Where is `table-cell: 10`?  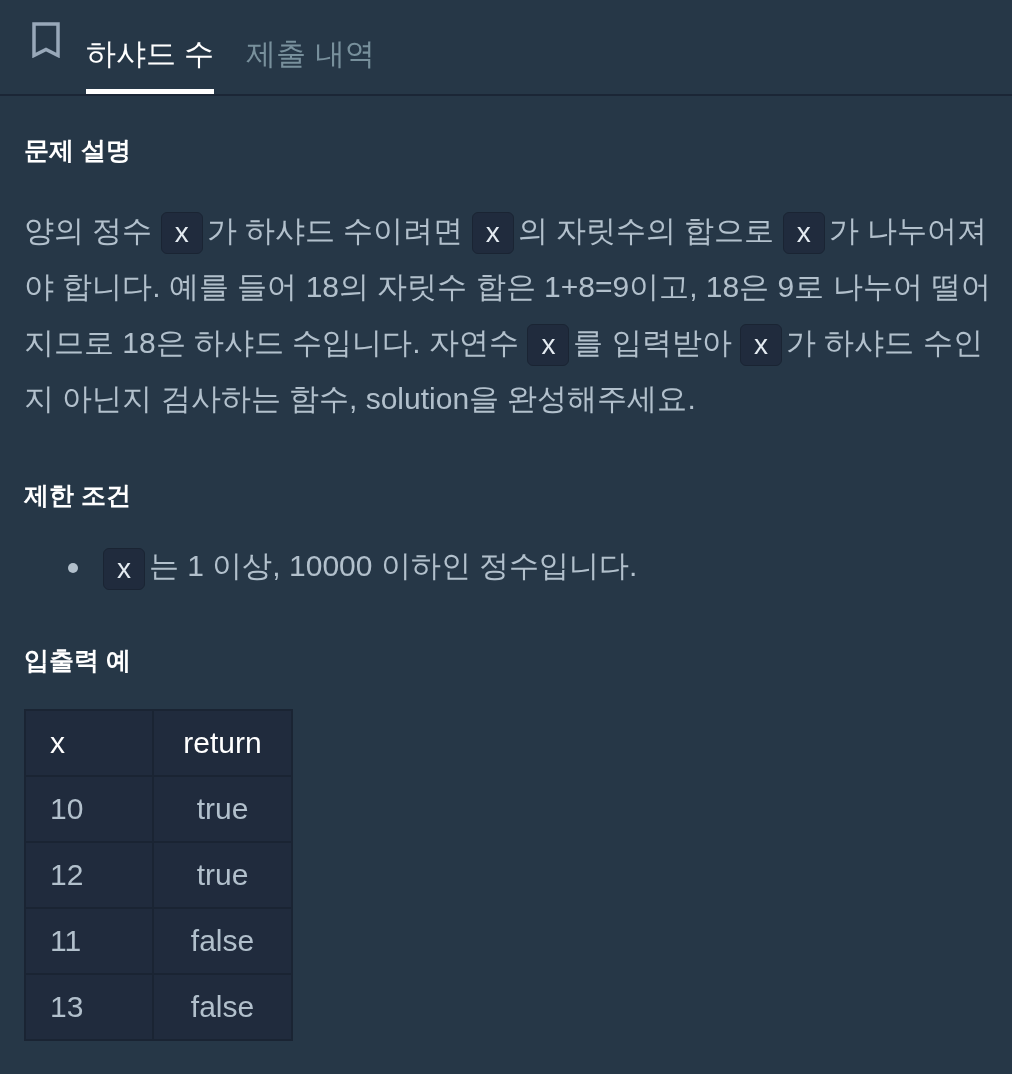 table-cell: 10 is located at coordinates (89, 809).